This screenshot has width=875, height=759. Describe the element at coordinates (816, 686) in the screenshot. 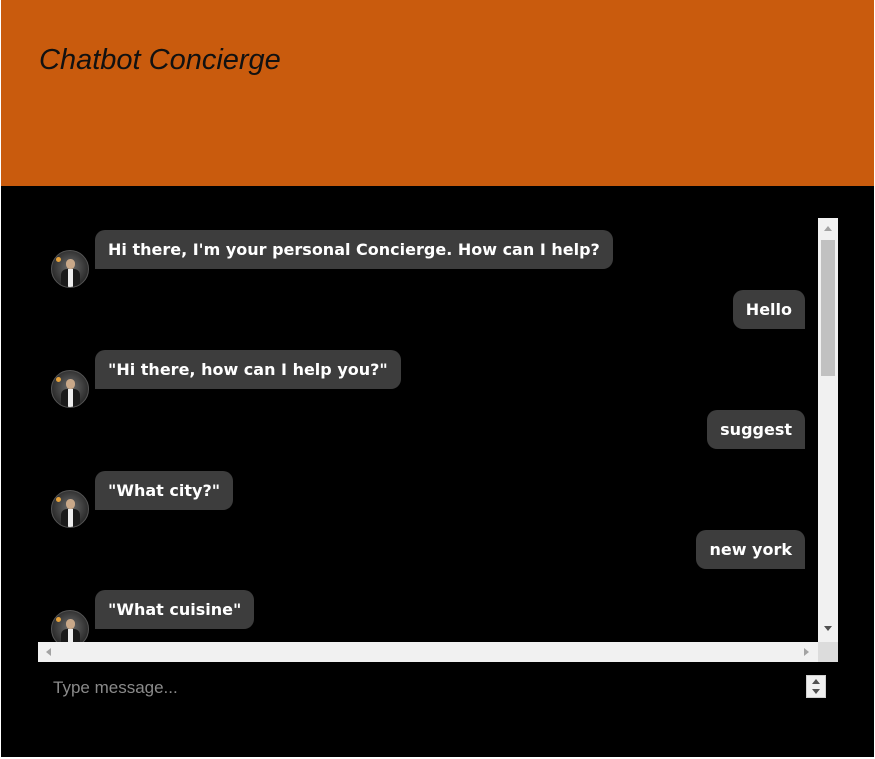

I see `input-stepper` at that location.